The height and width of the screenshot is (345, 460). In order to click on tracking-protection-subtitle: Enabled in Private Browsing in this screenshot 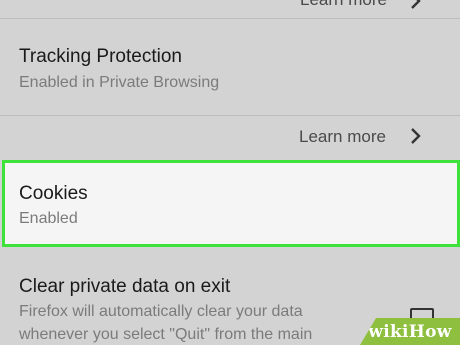, I will do `click(119, 82)`.